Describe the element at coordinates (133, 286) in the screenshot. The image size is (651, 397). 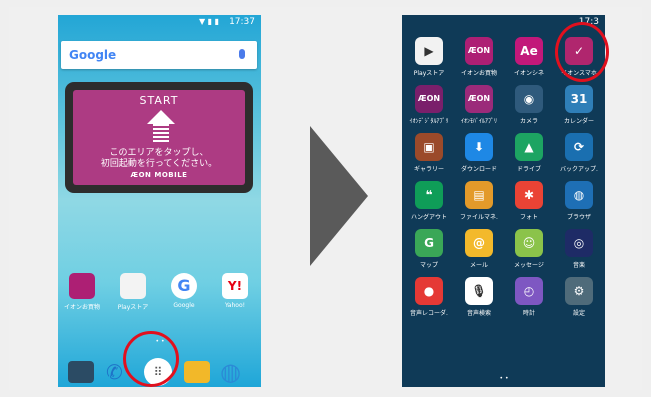
I see `play-store-icon` at that location.